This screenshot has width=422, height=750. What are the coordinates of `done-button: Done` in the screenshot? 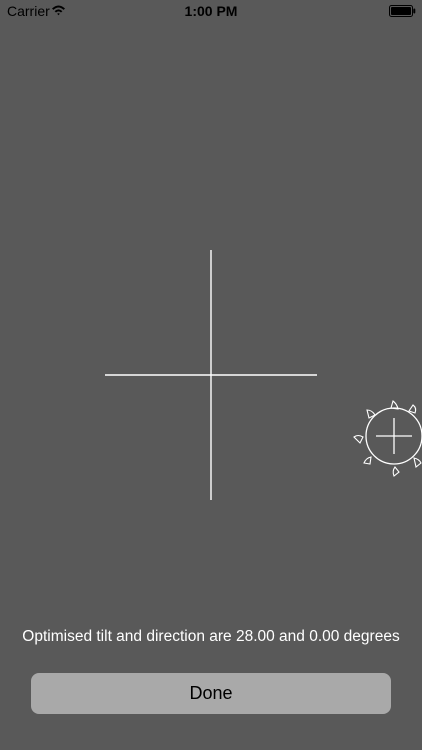 It's located at (211, 693).